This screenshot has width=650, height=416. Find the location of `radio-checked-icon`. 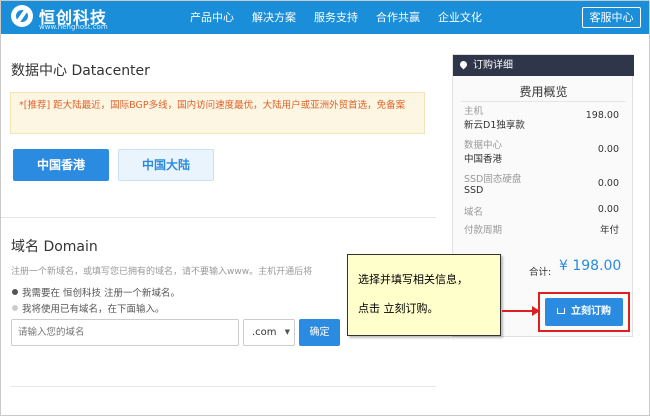

radio-checked-icon is located at coordinates (15, 292).